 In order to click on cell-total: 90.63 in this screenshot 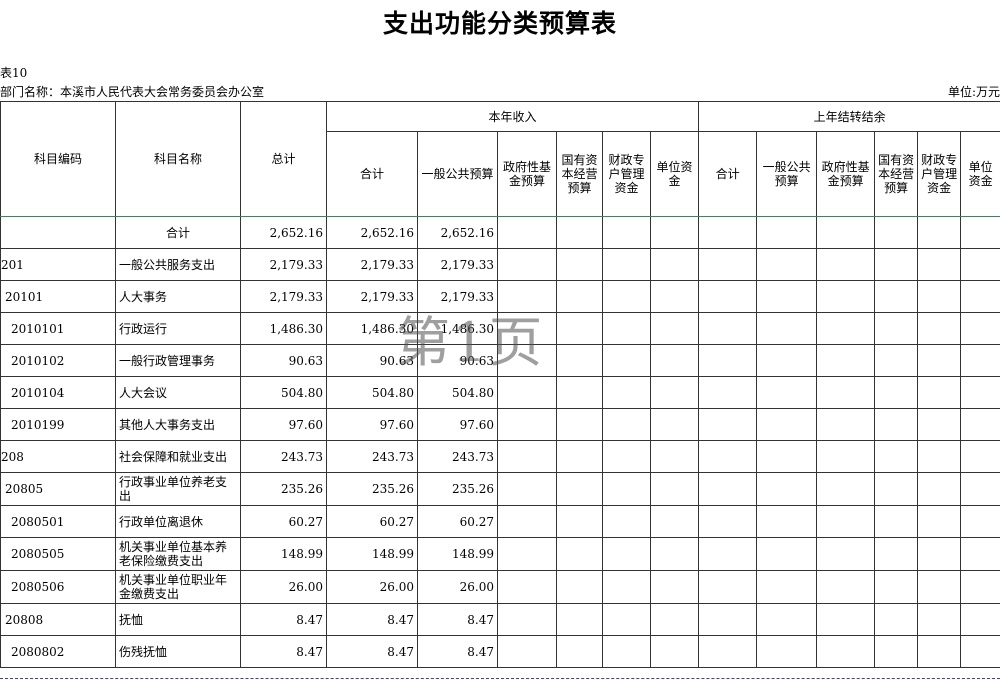, I will do `click(283, 360)`.